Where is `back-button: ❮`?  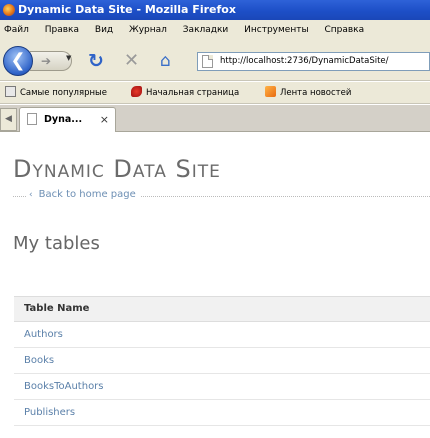
back-button: ❮ is located at coordinates (18, 61).